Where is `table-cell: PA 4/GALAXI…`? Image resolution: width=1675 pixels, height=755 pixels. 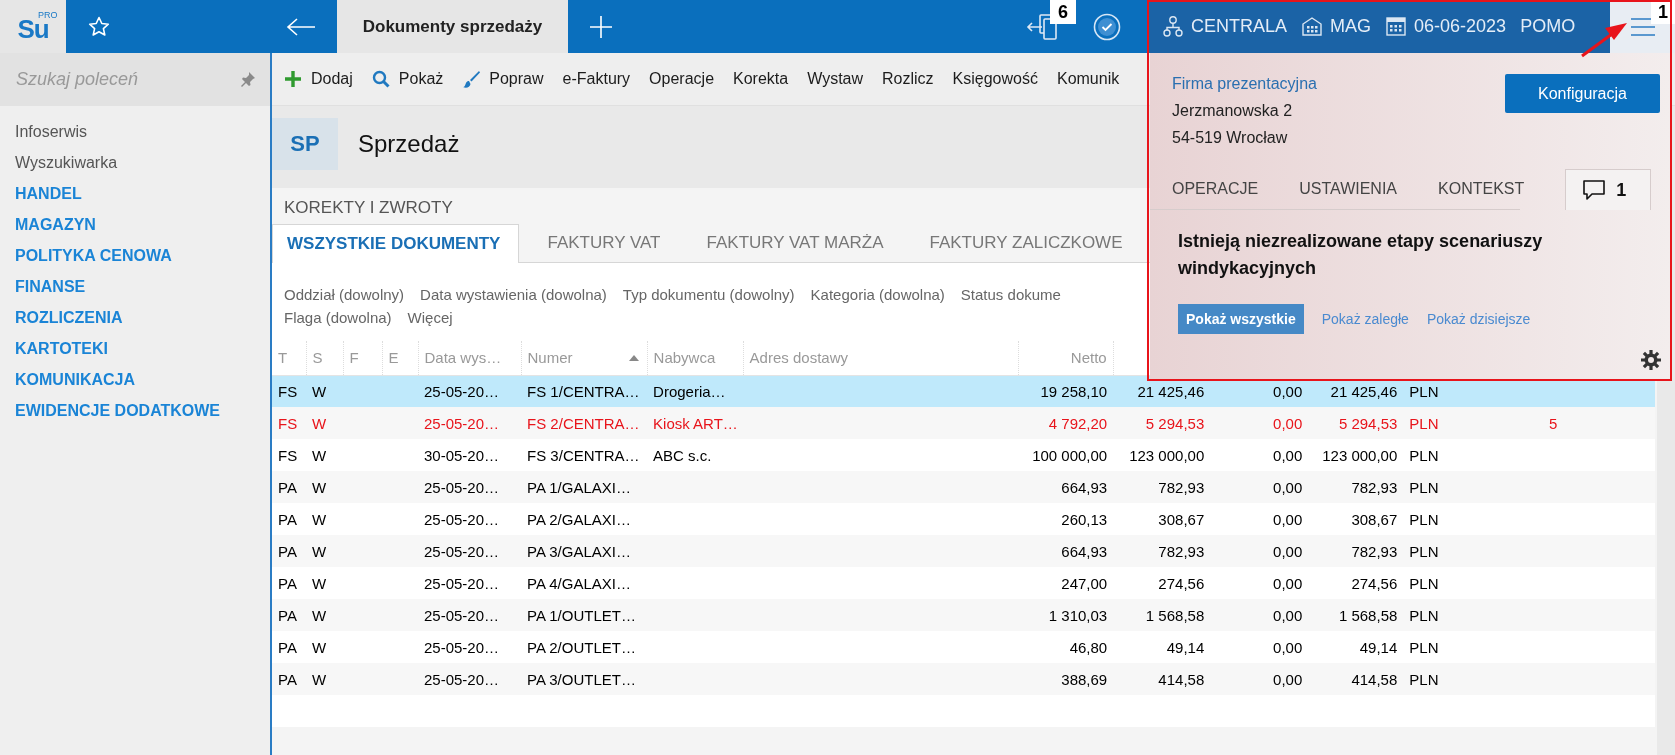 table-cell: PA 4/GALAXI… is located at coordinates (584, 583).